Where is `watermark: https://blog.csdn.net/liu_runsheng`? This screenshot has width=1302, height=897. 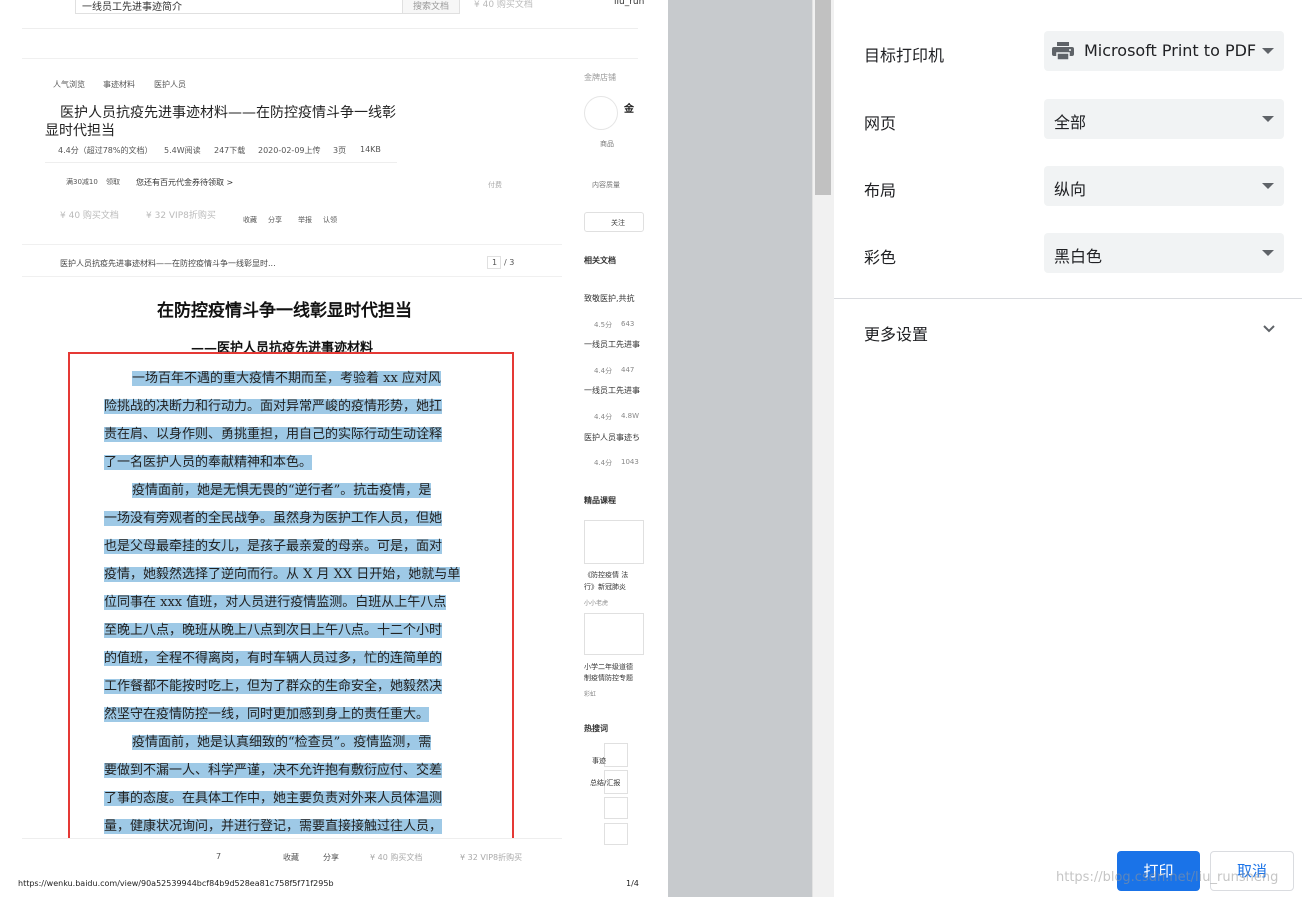 watermark: https://blog.csdn.net/liu_runsheng is located at coordinates (1167, 877).